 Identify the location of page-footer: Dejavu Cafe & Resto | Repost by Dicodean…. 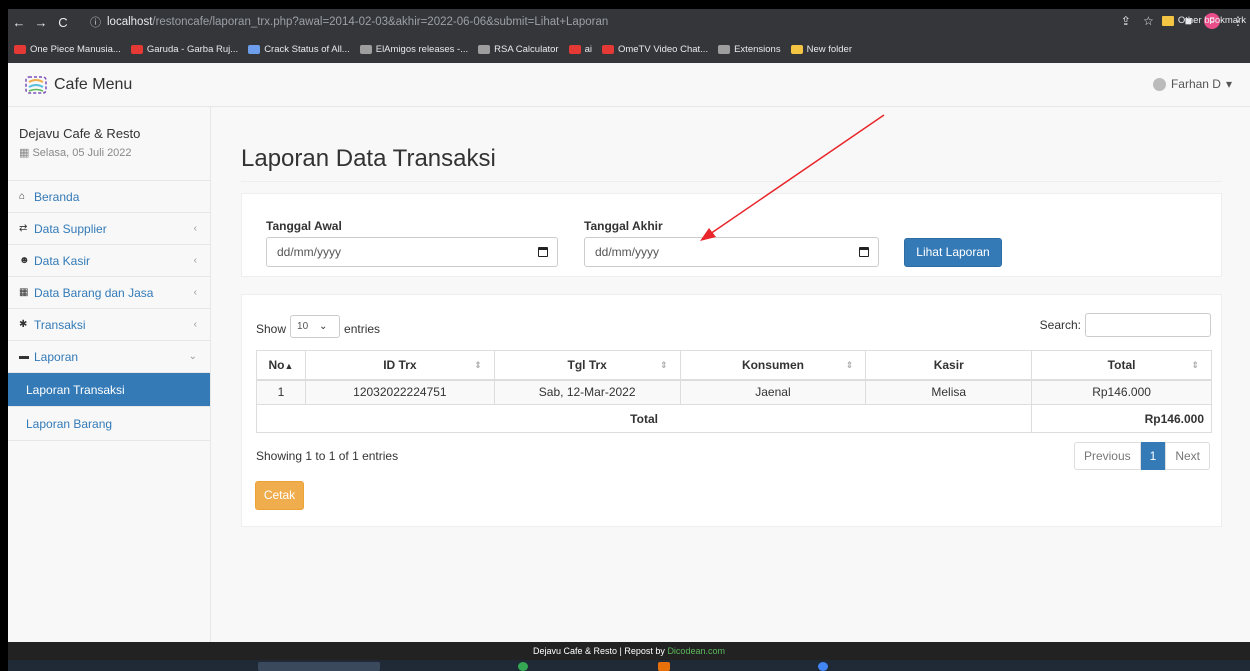
(629, 651).